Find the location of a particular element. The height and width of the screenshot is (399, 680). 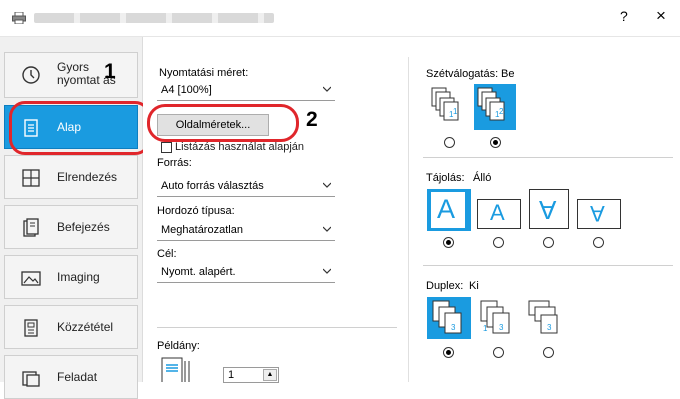

copies-label: Példány: is located at coordinates (178, 346).